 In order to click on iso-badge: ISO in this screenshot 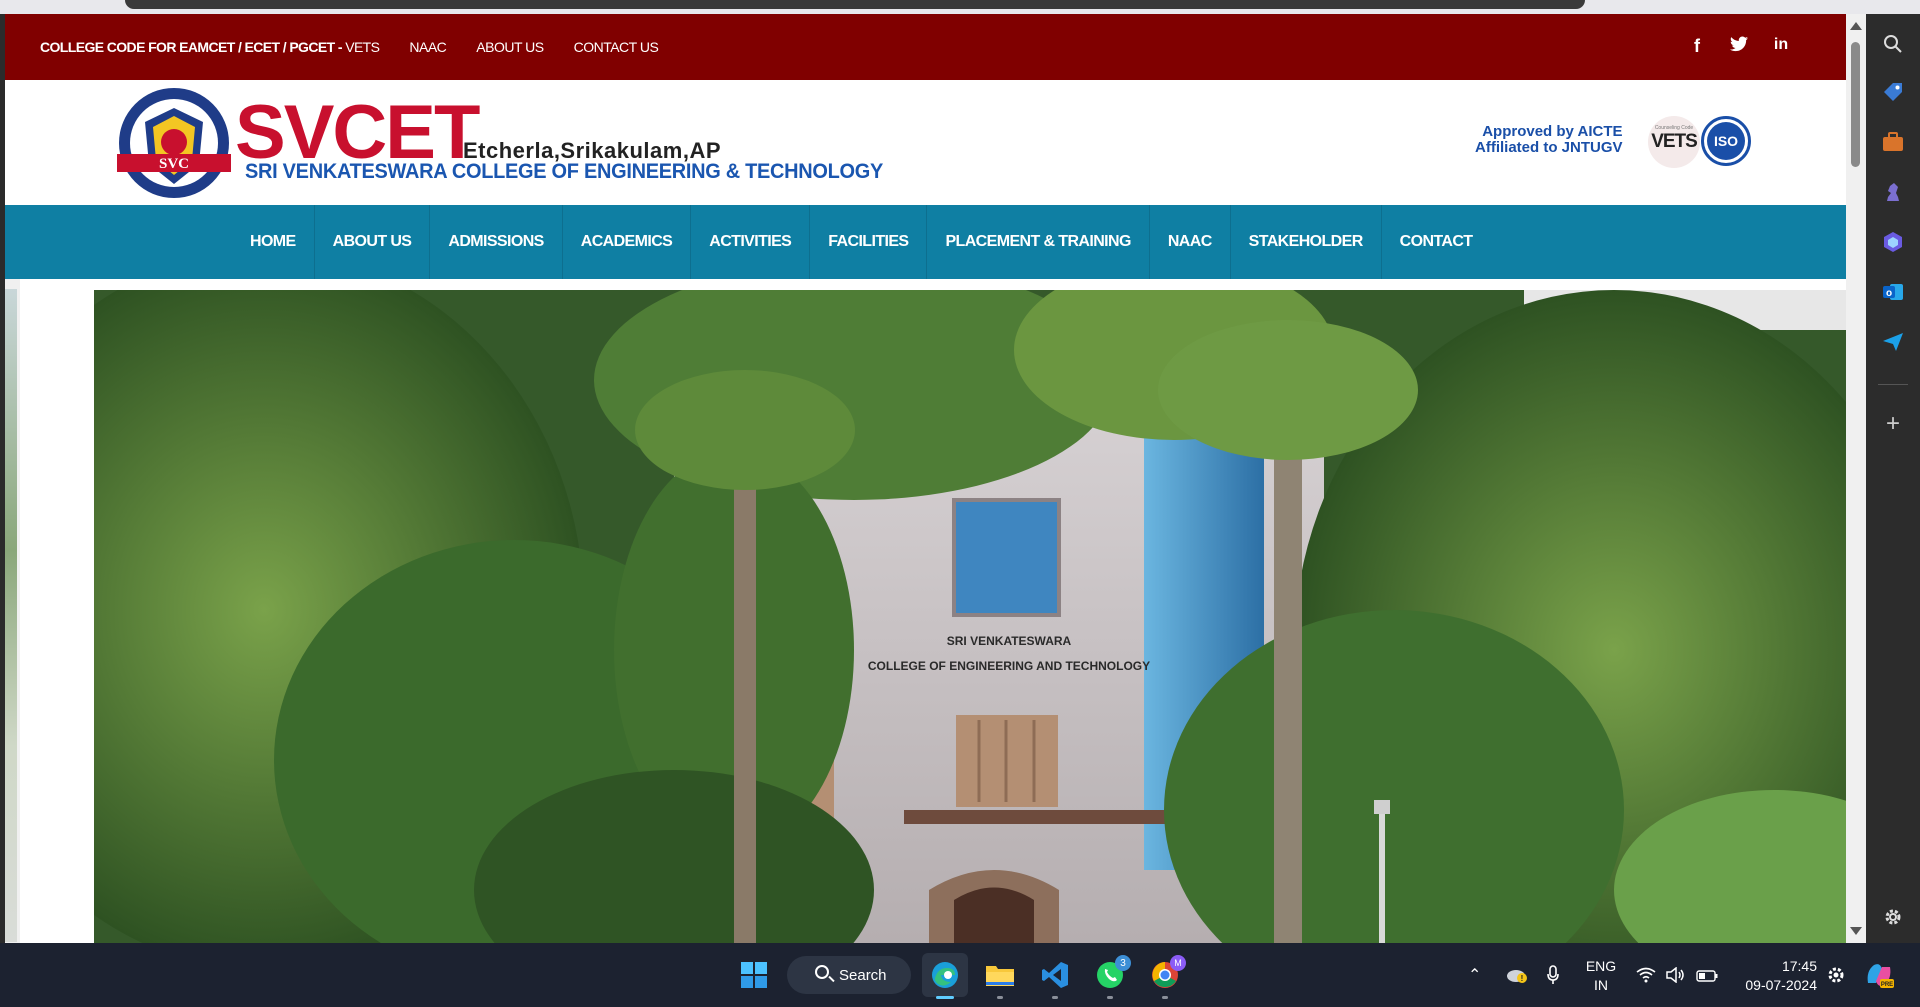, I will do `click(1726, 141)`.